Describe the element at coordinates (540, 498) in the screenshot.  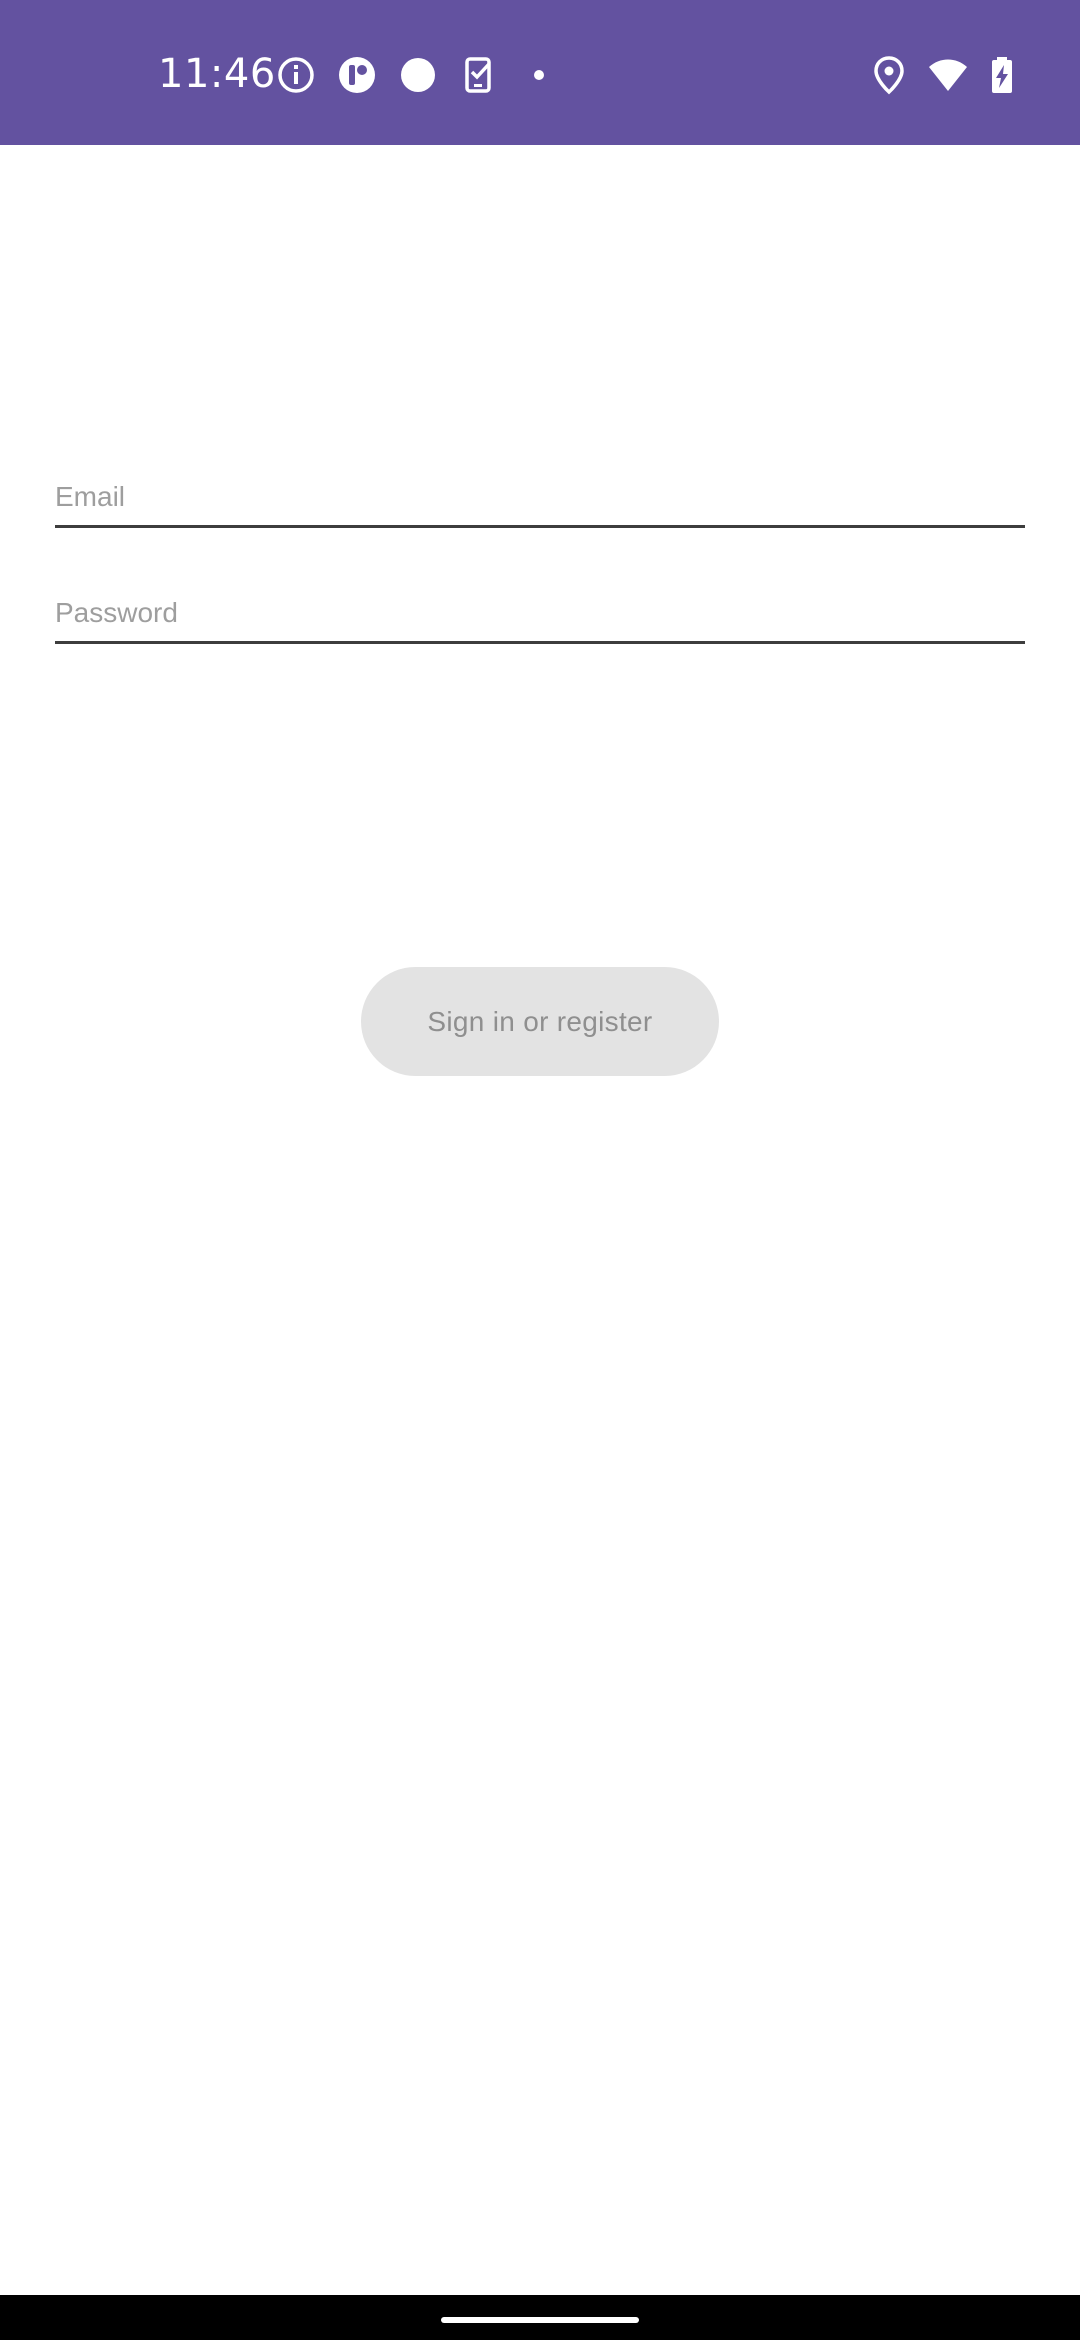
I see `email-field` at that location.